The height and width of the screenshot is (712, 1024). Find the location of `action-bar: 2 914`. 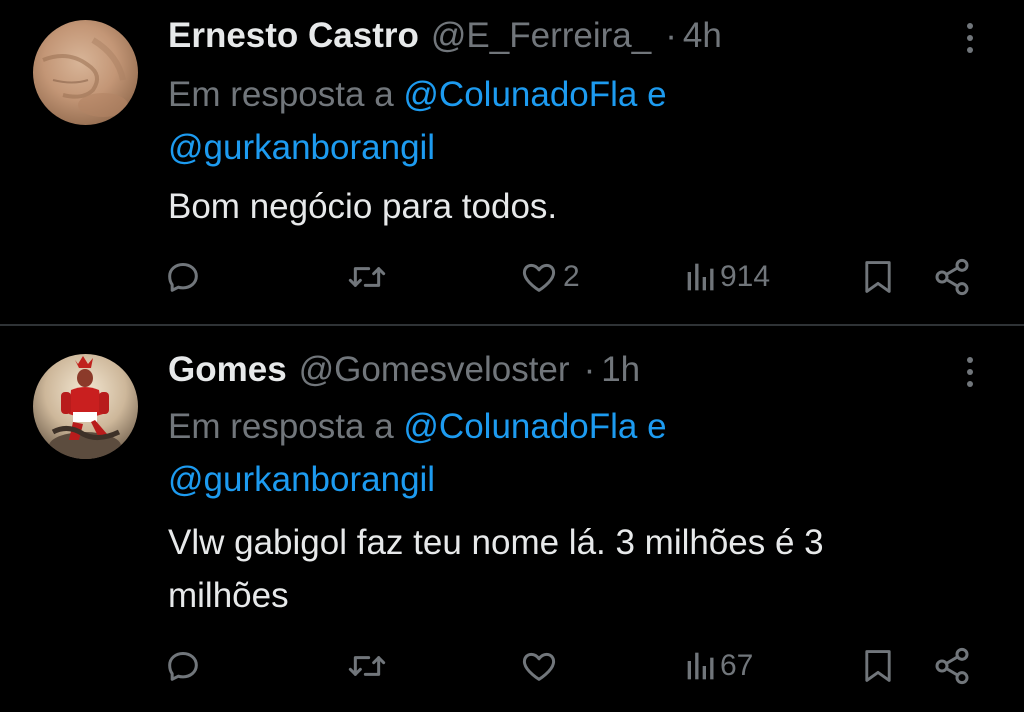

action-bar: 2 914 is located at coordinates (512, 277).